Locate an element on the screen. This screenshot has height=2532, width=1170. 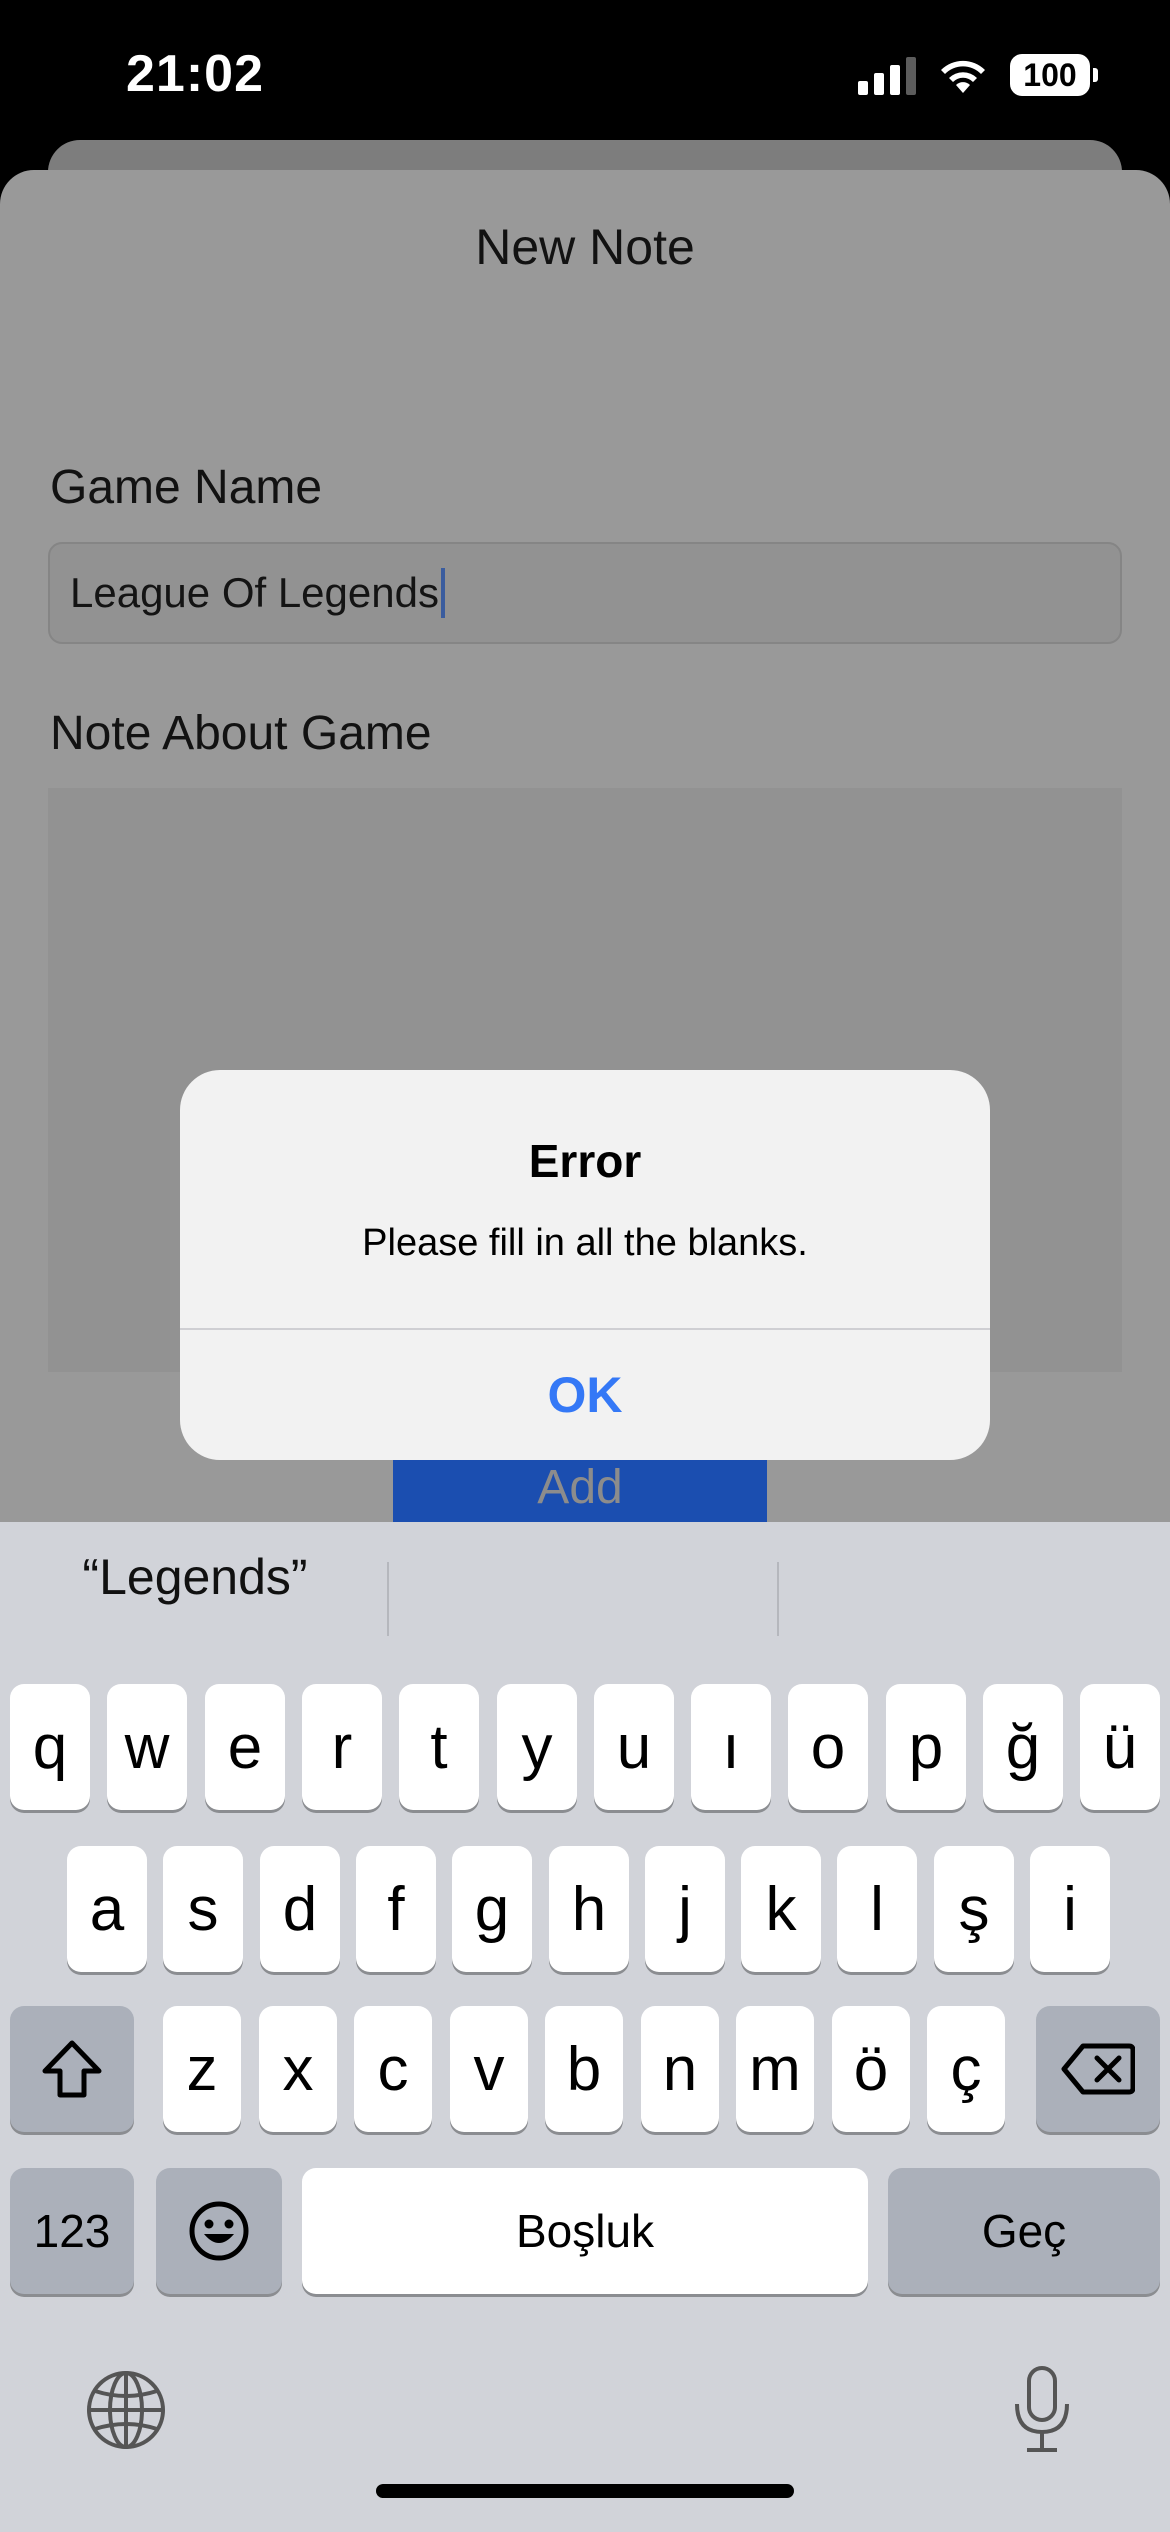
key-ğ: ğ is located at coordinates (1023, 1747).